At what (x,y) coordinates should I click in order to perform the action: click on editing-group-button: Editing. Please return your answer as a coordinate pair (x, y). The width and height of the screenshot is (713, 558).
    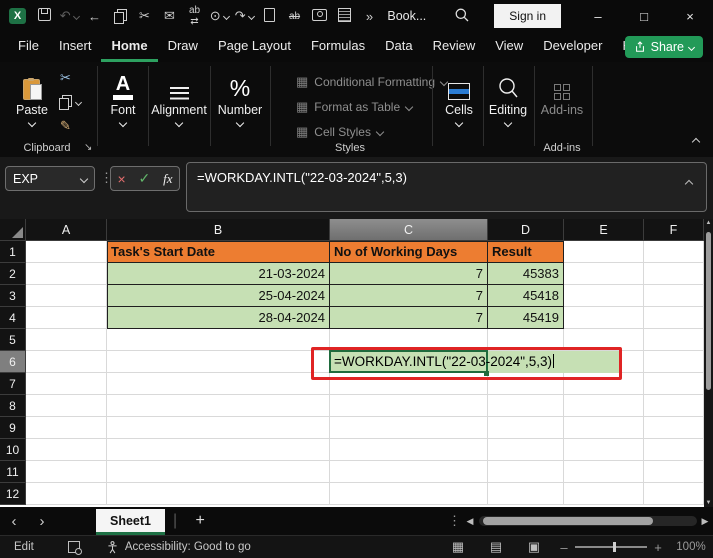
    Looking at the image, I should click on (508, 98).